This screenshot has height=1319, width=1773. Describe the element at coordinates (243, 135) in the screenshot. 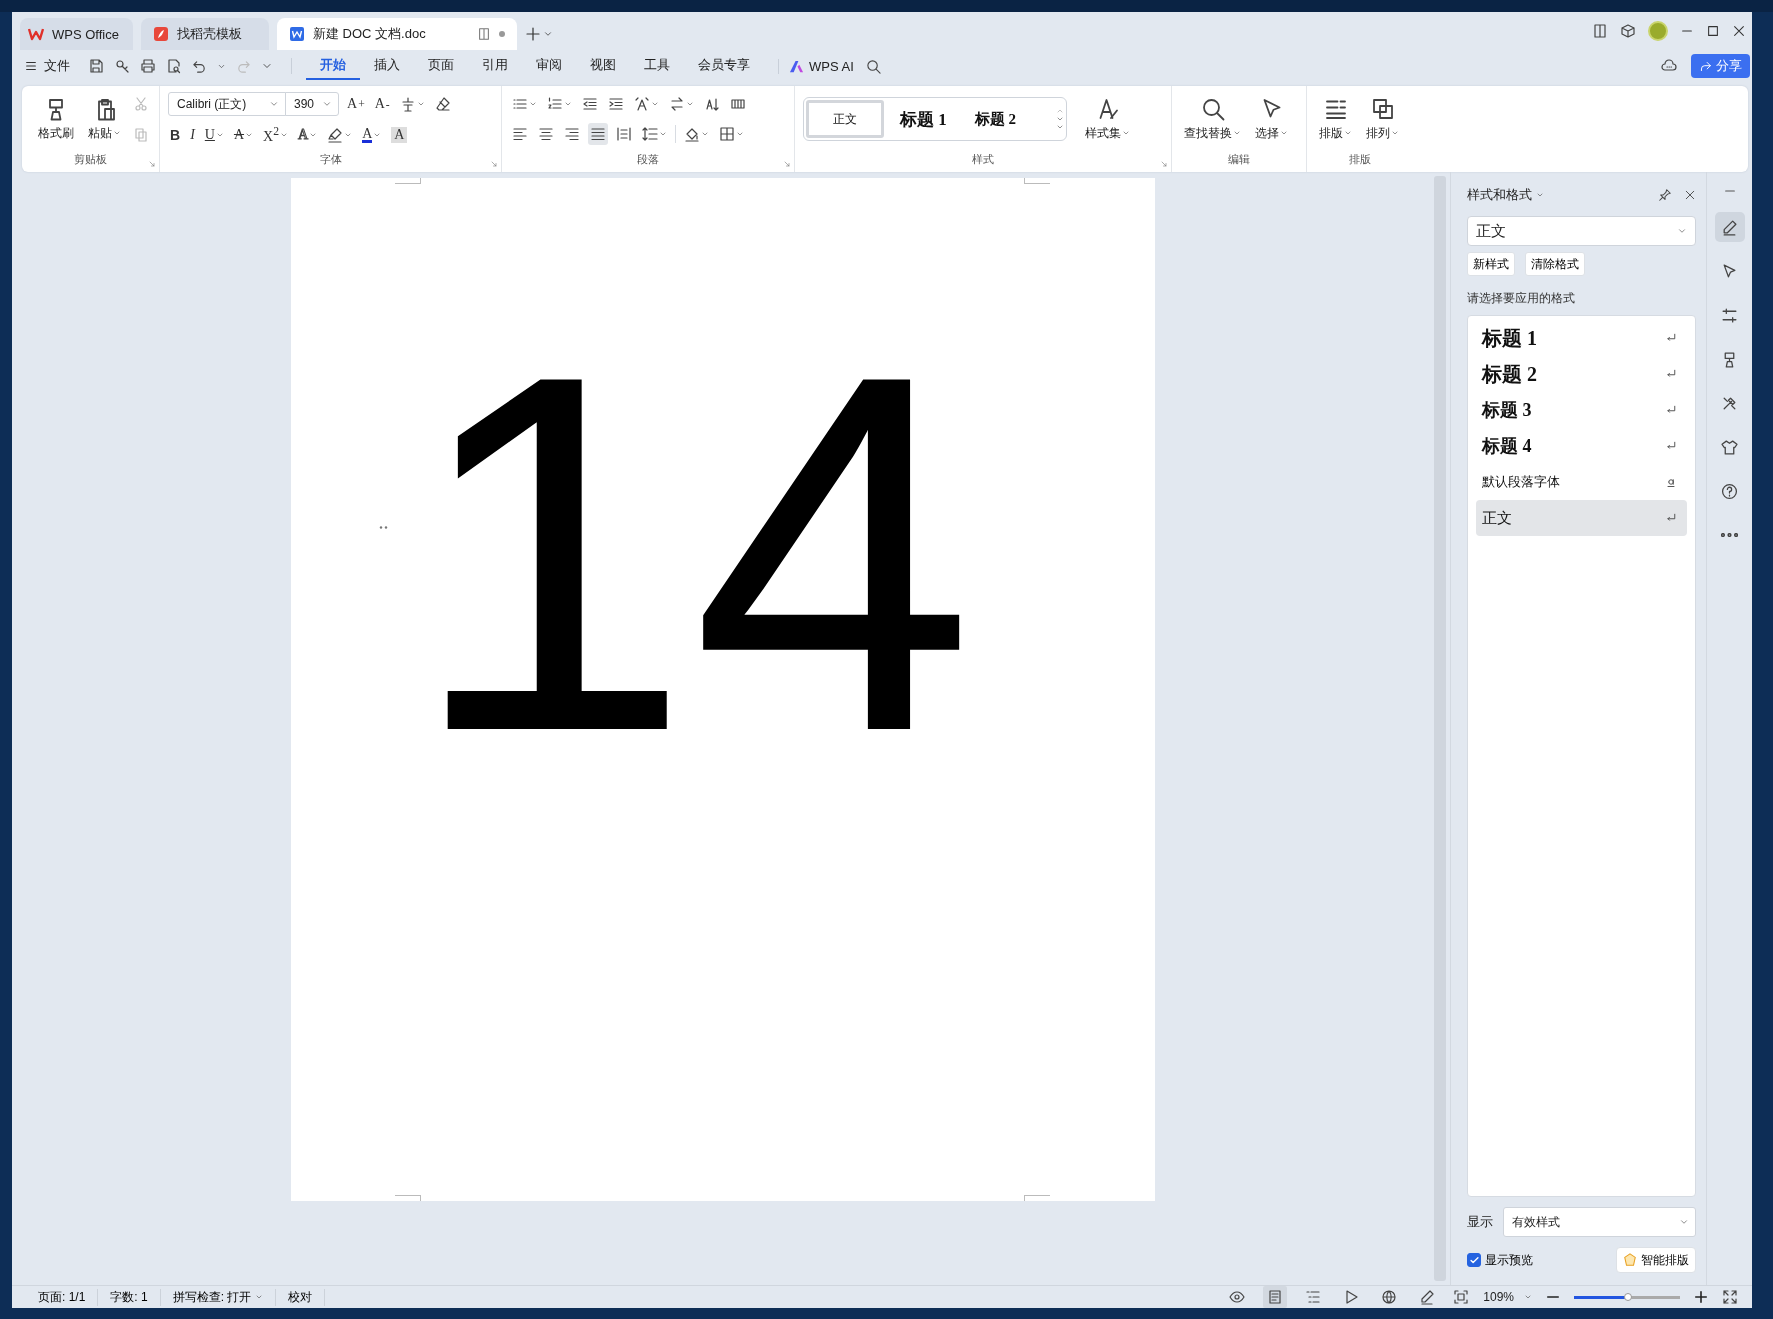

I see `strikethrough-button: A` at that location.